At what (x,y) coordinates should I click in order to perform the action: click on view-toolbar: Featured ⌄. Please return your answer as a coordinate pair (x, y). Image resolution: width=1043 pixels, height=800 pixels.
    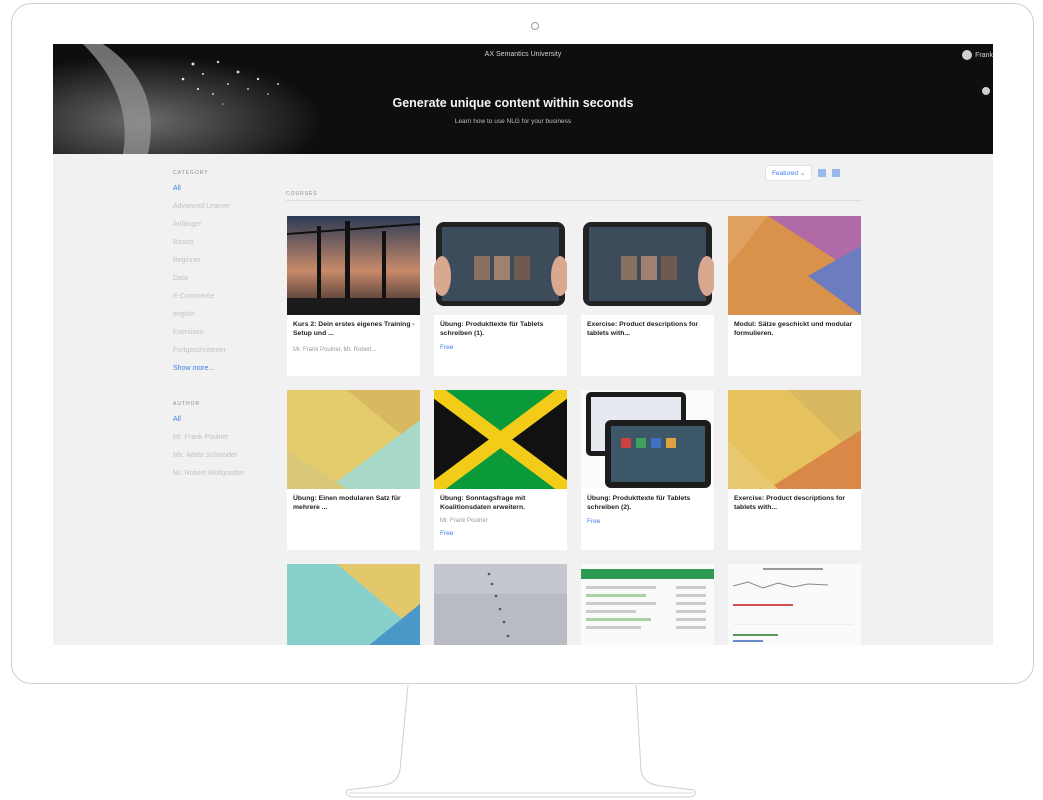
    Looking at the image, I should click on (803, 173).